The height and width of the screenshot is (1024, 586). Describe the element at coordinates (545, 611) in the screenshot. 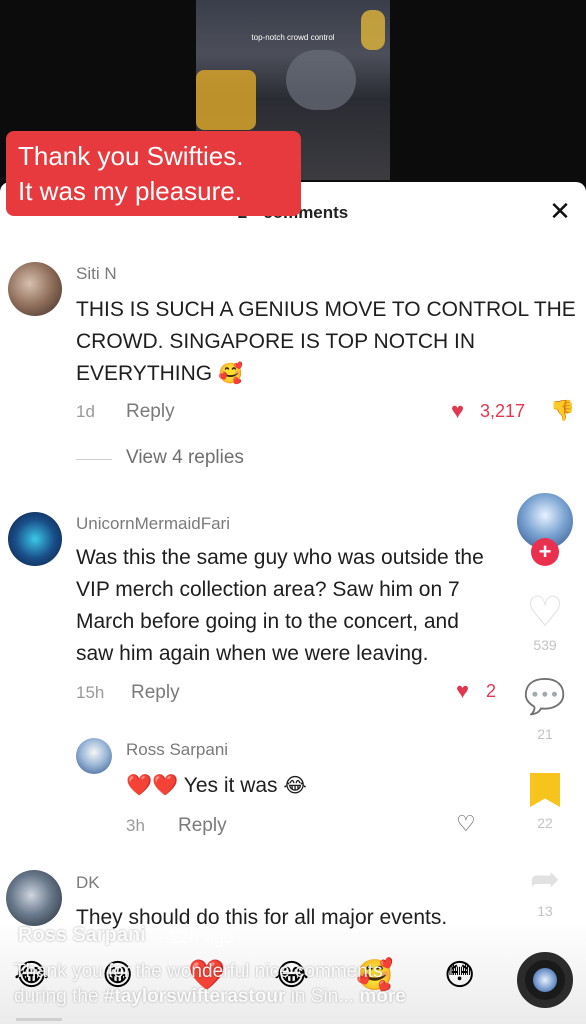

I see `heart-icon: ♡` at that location.